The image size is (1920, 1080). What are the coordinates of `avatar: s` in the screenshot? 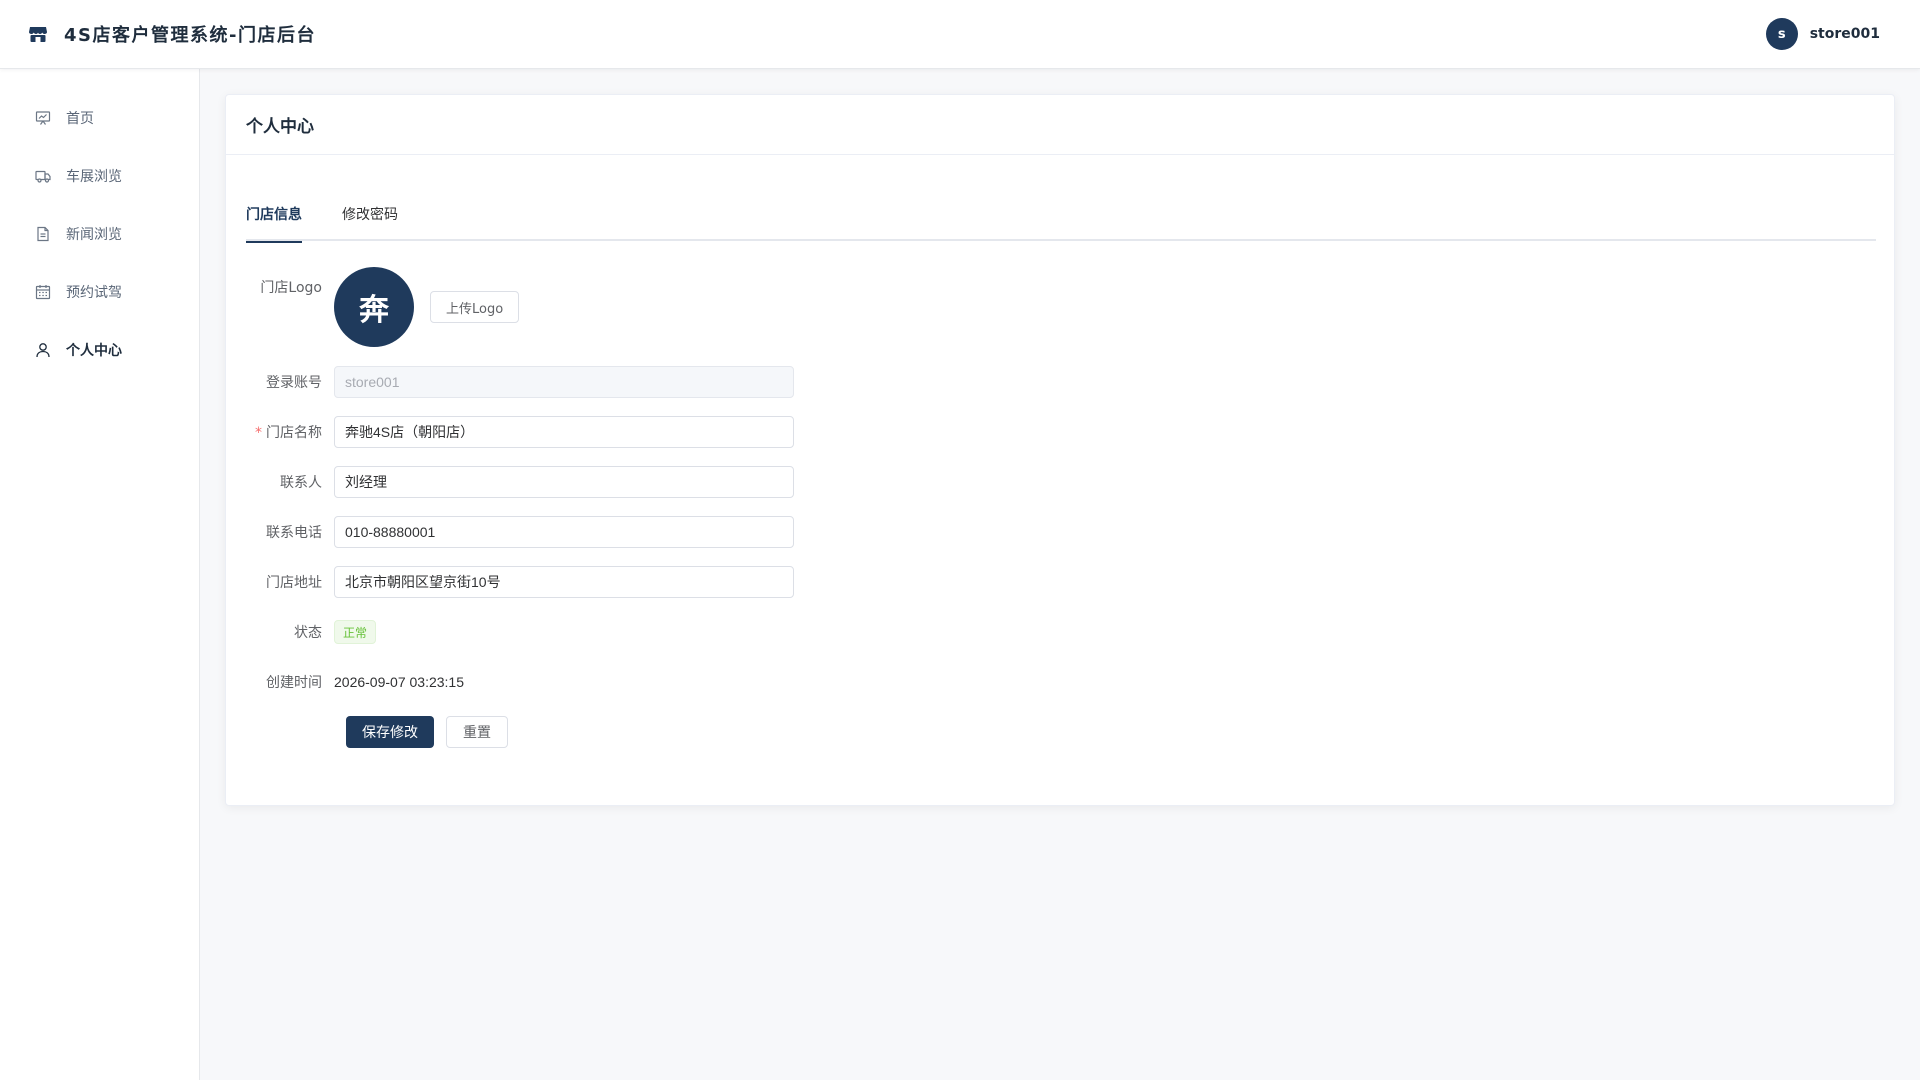 It's located at (1781, 34).